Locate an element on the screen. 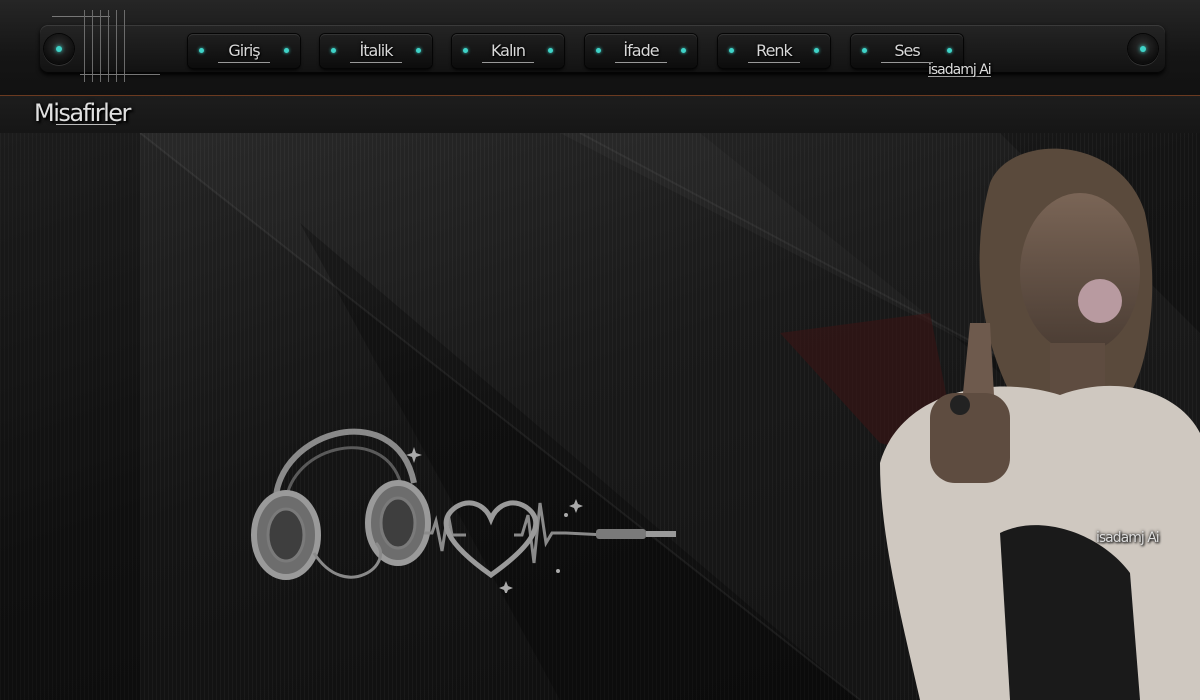 The image size is (1200, 700). nav-label: Ses is located at coordinates (907, 50).